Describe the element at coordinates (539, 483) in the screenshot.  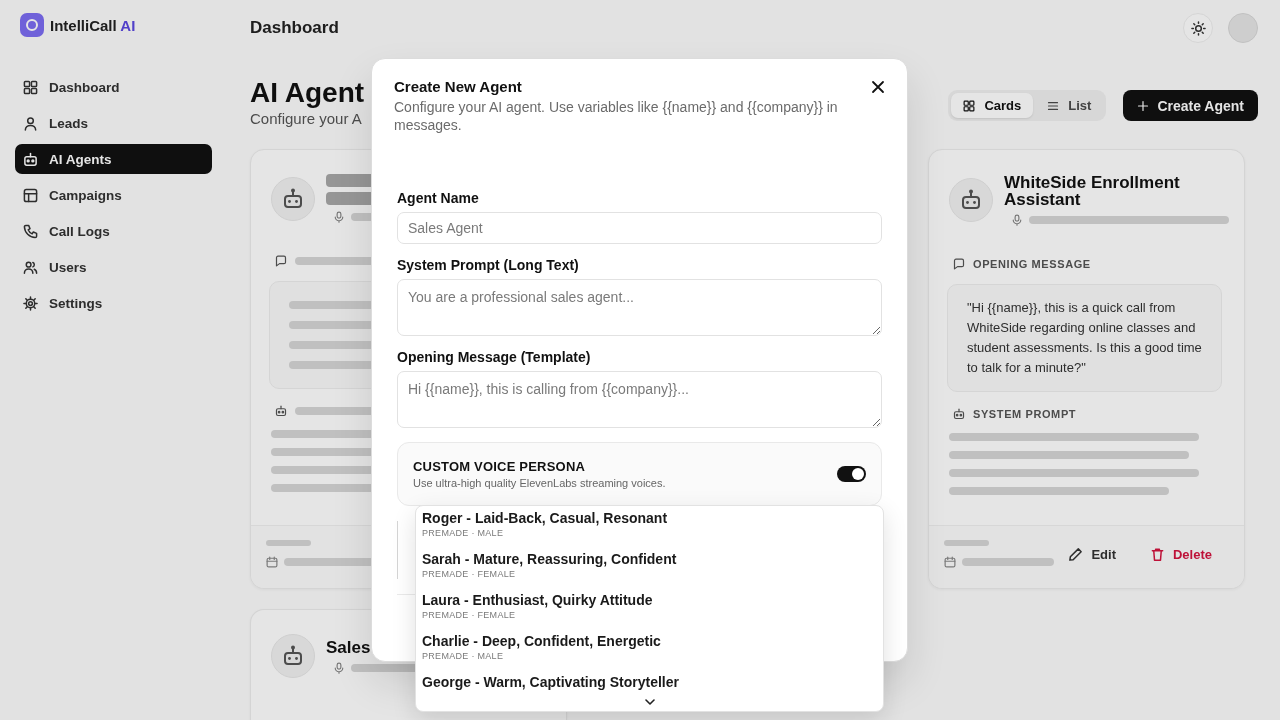
I see `panel-description: Use ultra-high quality ElevenLabs streaming voices.` at that location.